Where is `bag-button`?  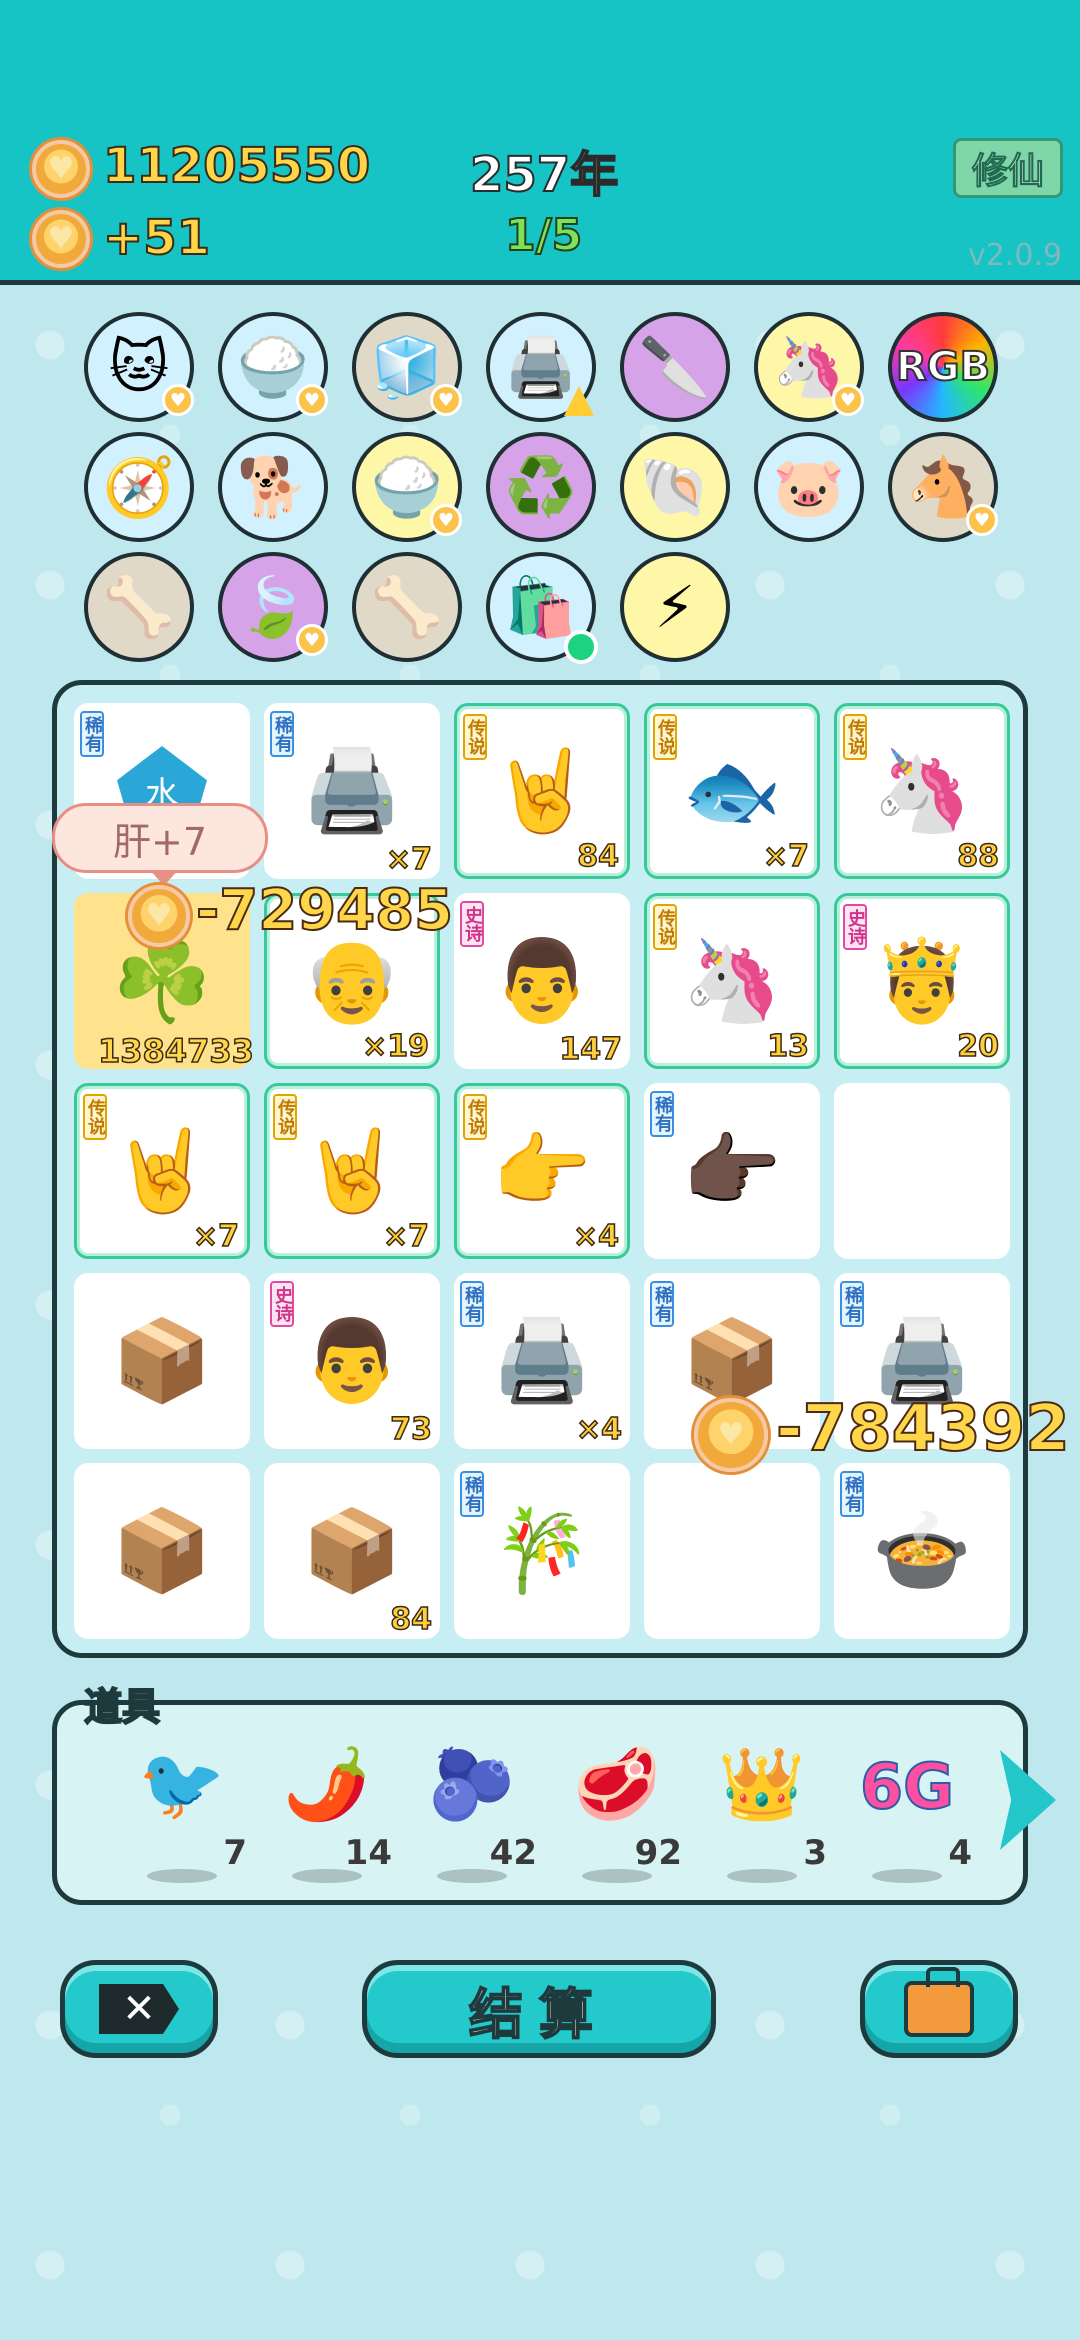 bag-button is located at coordinates (939, 2009).